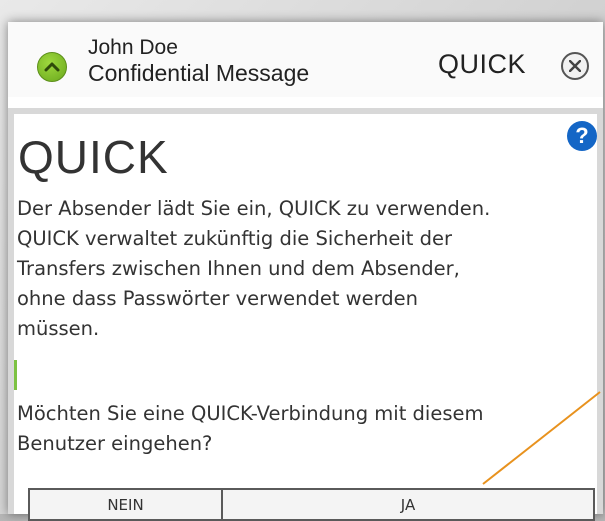  Describe the element at coordinates (541, 438) in the screenshot. I see `annotation-pointer-line` at that location.